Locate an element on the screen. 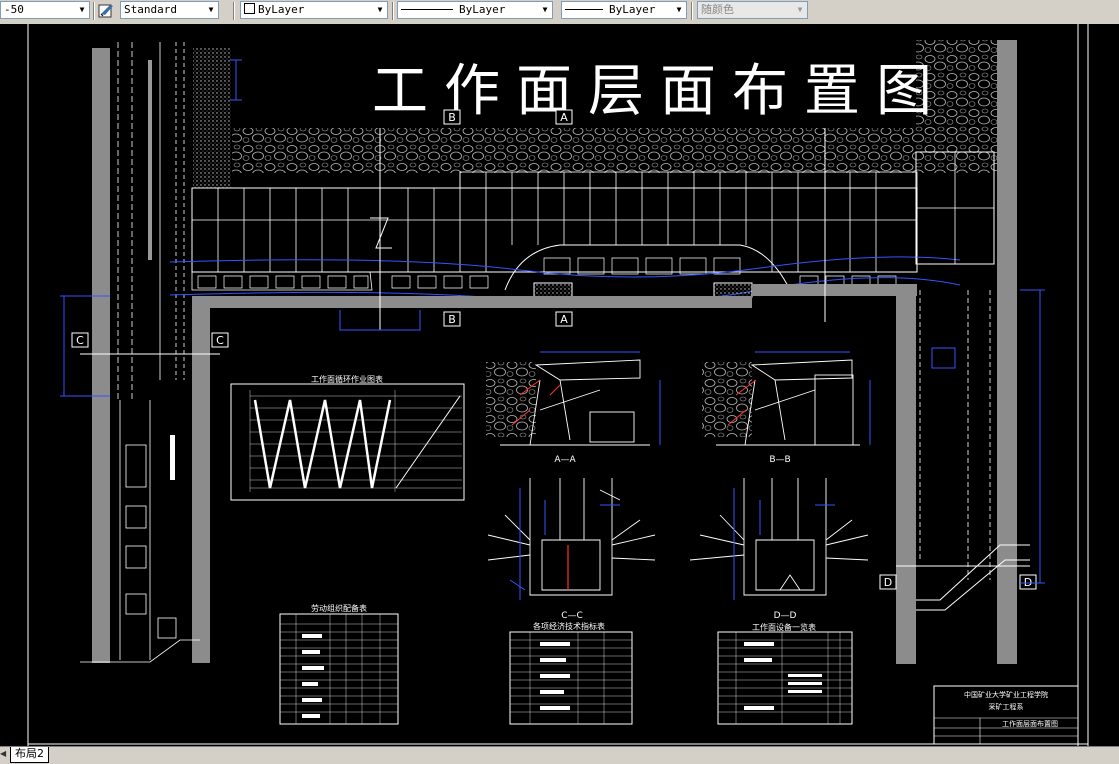  titleblock-school: 中国矿业大学矿业工程学院 is located at coordinates (1006, 694).